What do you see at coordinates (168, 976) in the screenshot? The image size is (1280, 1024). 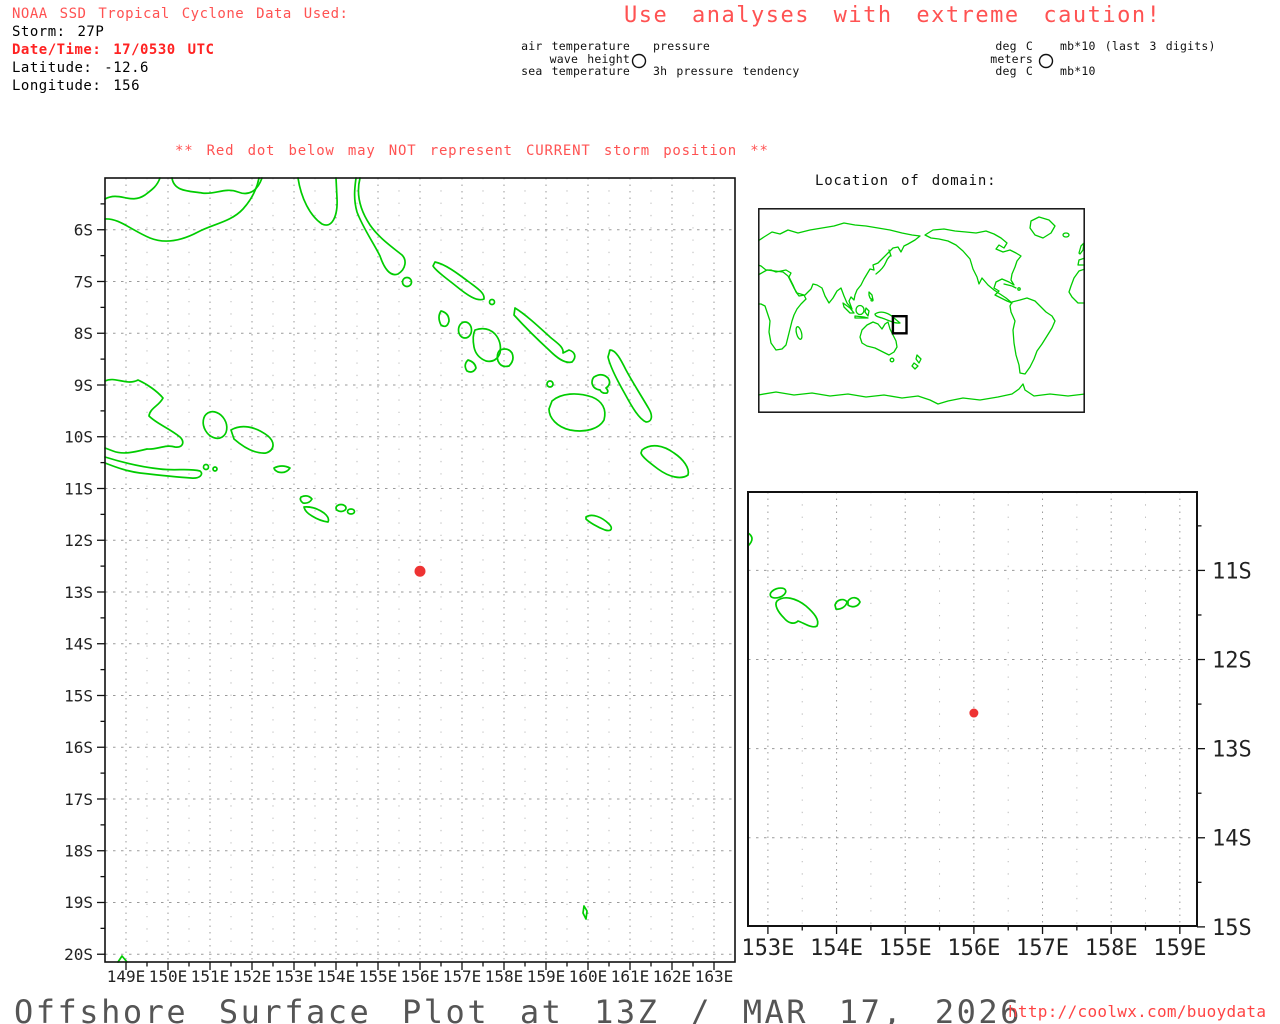 I see `svg-text: 150E` at bounding box center [168, 976].